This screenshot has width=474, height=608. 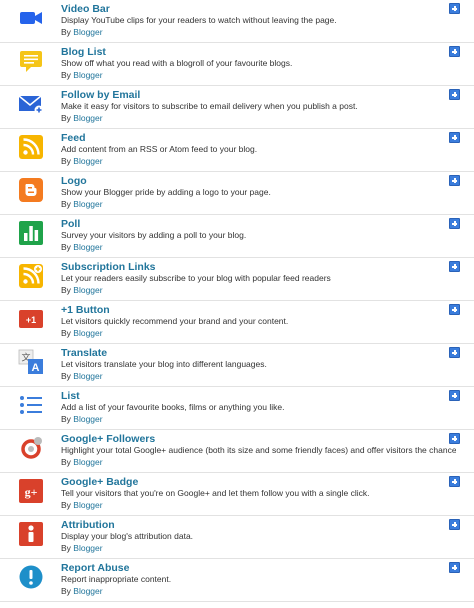 What do you see at coordinates (31, 233) in the screenshot?
I see `poll-icon` at bounding box center [31, 233].